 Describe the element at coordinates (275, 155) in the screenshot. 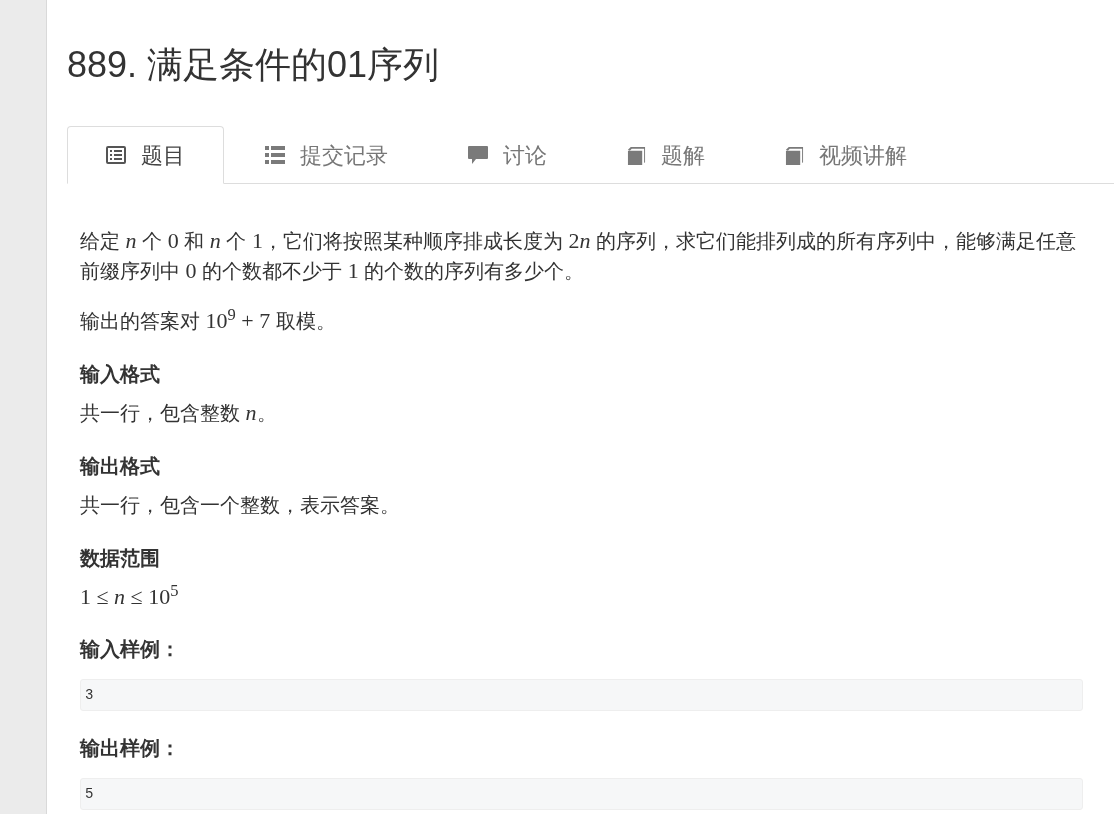

I see `list-icon` at that location.